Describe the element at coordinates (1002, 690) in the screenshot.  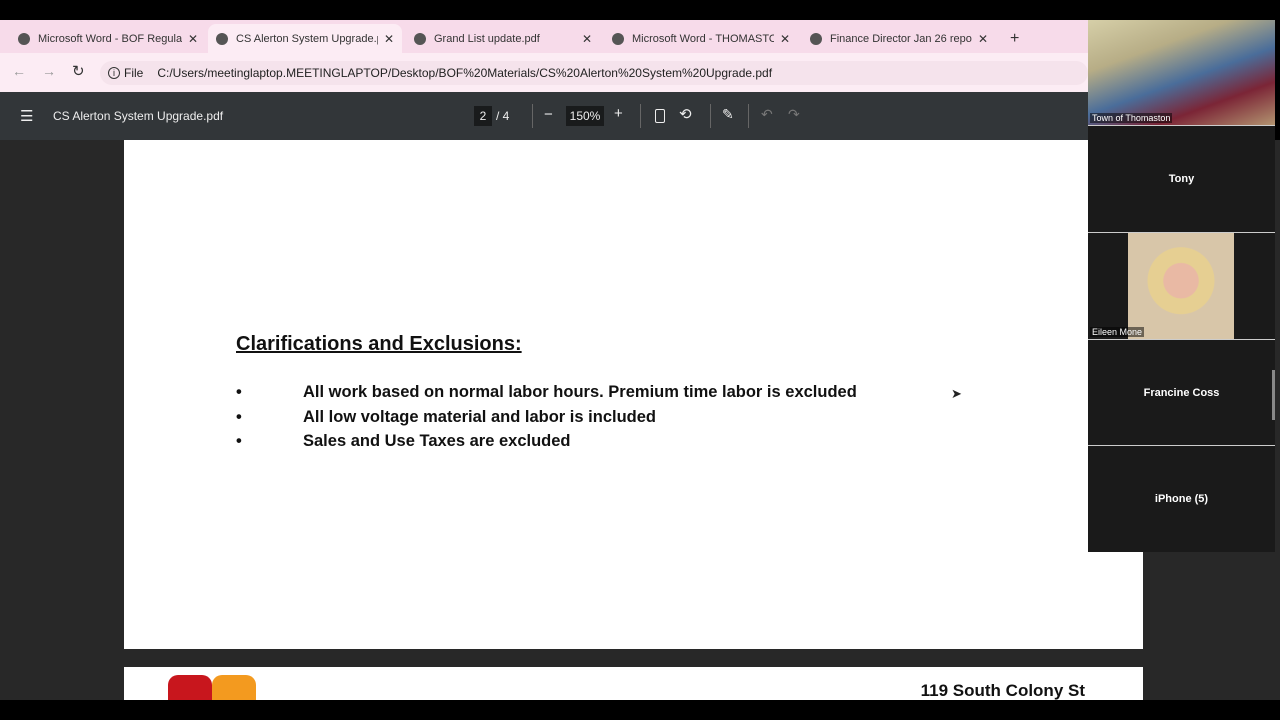
I see `company-address: 119 South Colony St` at that location.